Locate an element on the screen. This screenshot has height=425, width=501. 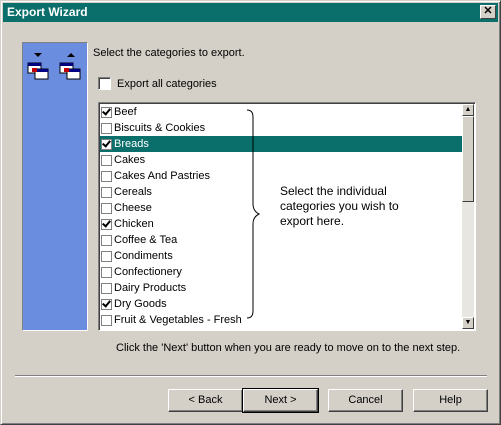
list-item: Cakes is located at coordinates (281, 160).